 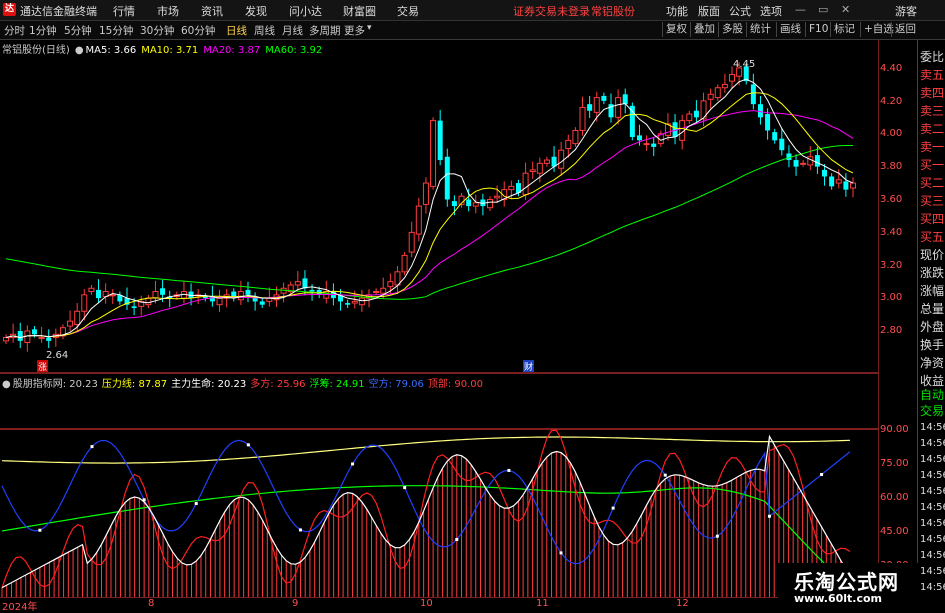 What do you see at coordinates (891, 330) in the screenshot?
I see `price-tick: 2.80` at bounding box center [891, 330].